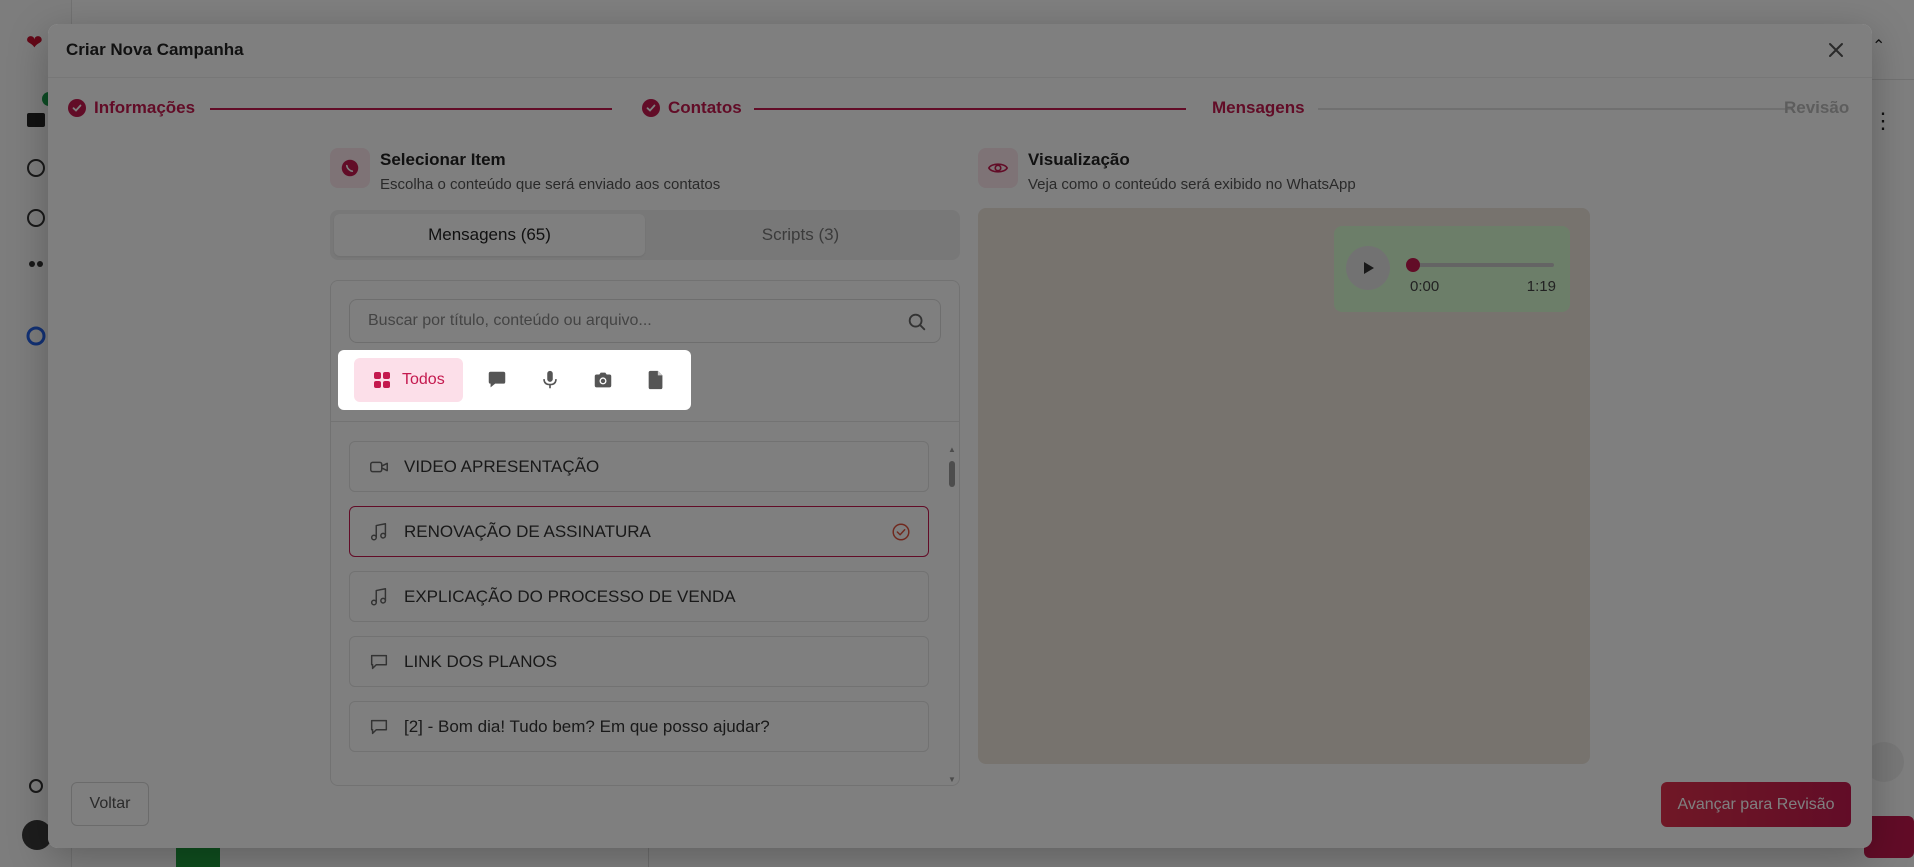 The width and height of the screenshot is (1914, 867). What do you see at coordinates (645, 421) in the screenshot?
I see `filter-divider` at bounding box center [645, 421].